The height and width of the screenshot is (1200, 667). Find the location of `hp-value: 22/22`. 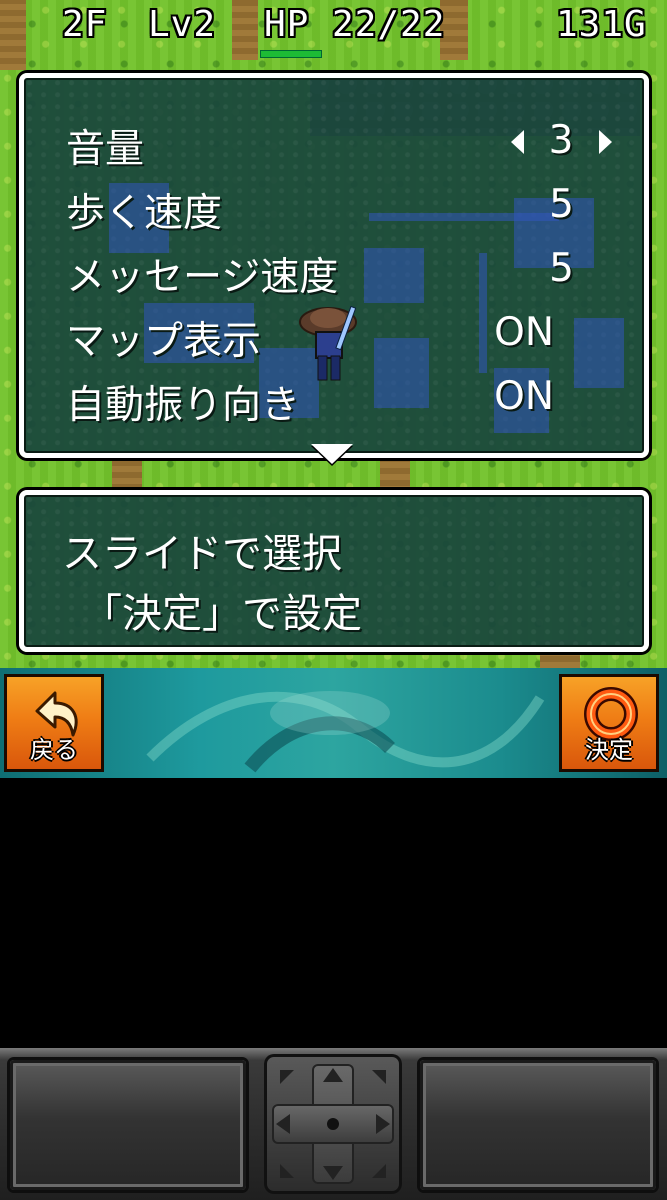

hp-value: 22/22 is located at coordinates (389, 24).